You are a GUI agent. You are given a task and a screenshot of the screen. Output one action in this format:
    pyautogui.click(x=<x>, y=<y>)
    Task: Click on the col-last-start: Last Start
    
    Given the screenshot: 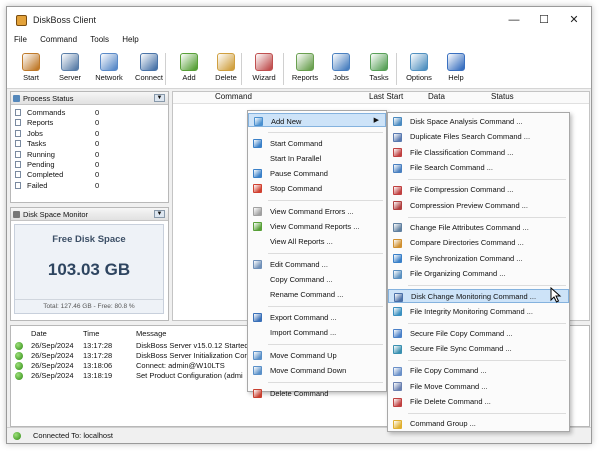 What is the action you would take?
    pyautogui.click(x=386, y=96)
    